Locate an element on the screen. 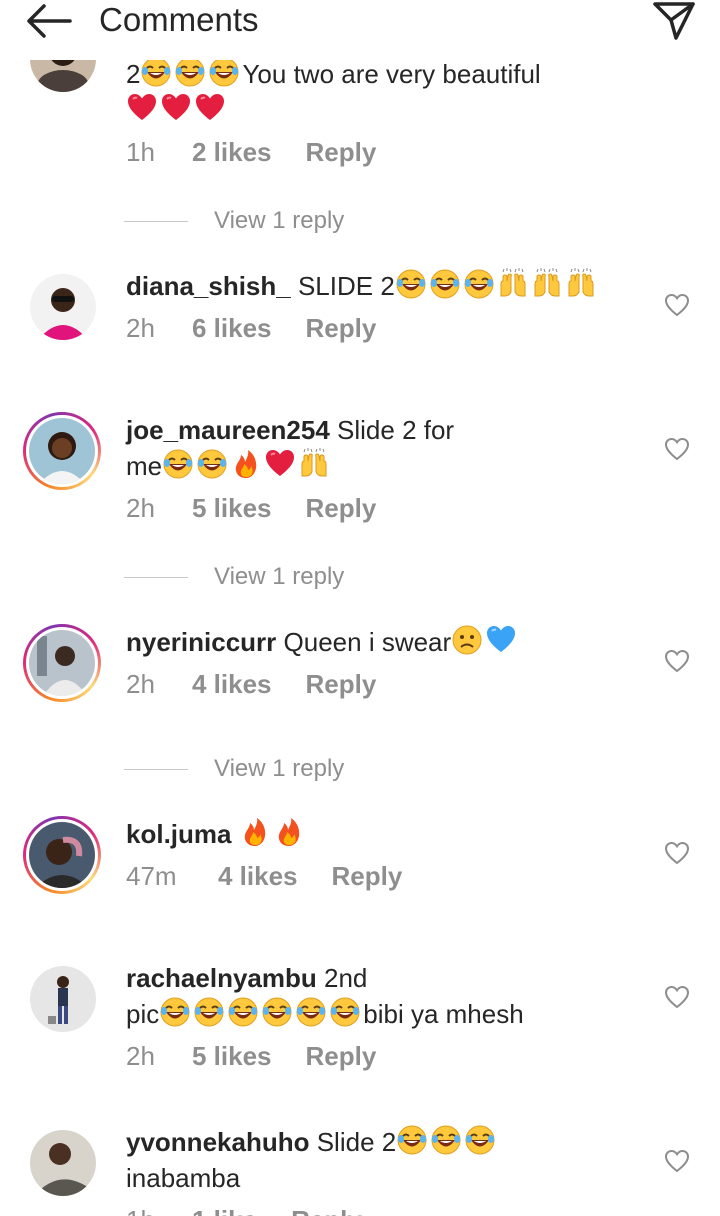 The width and height of the screenshot is (720, 1216). comment-text: Slide 2 for is located at coordinates (396, 430).